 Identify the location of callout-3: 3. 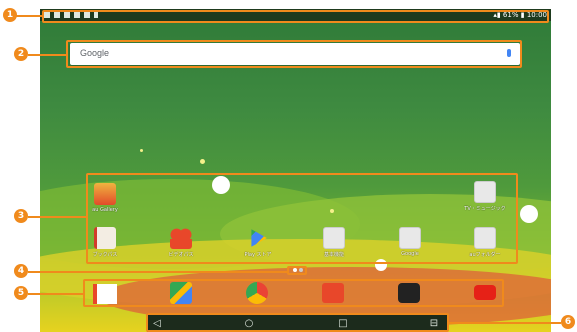
(21, 216).